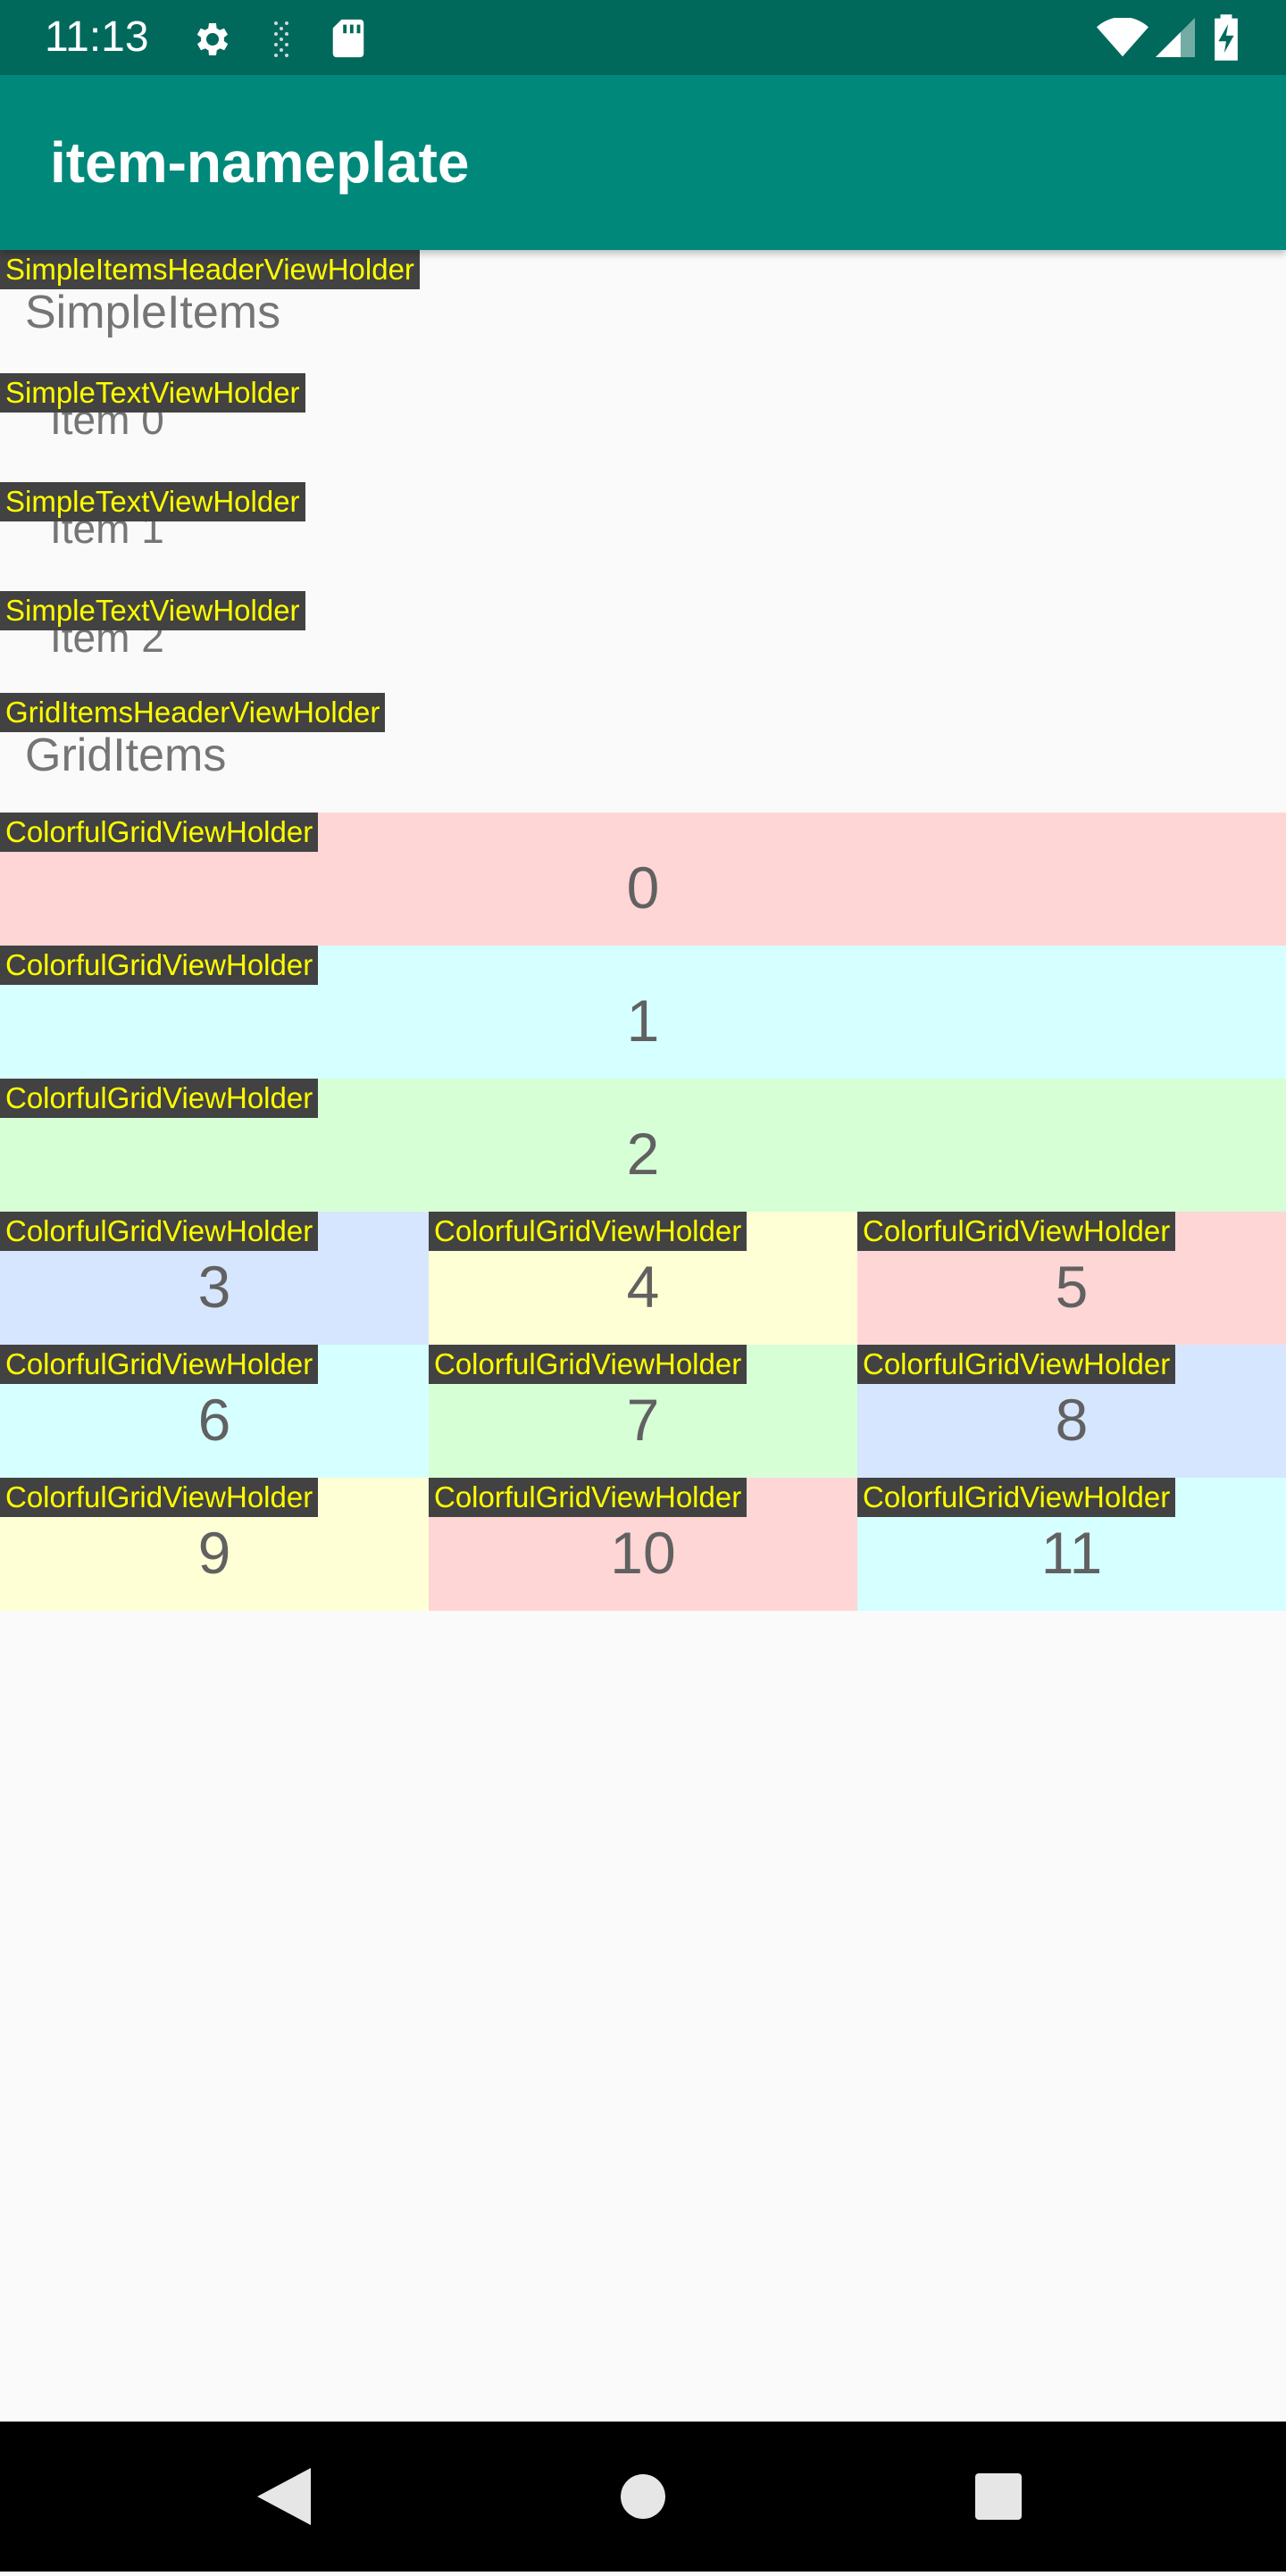 Image resolution: width=1286 pixels, height=2576 pixels. I want to click on list-item: SimpleTextViewHolder Item 2, so click(643, 642).